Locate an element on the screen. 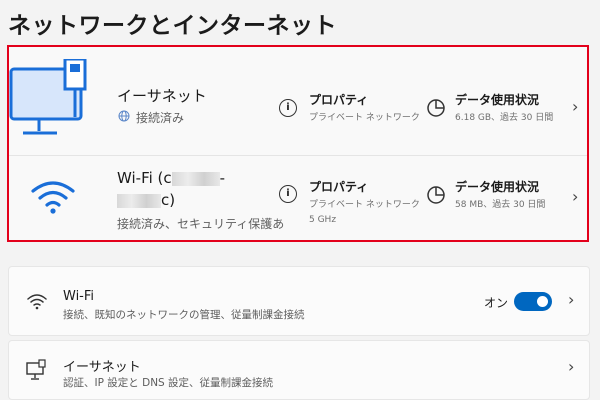 The image size is (600, 400). wifi-network-name-line2: c) is located at coordinates (146, 200).